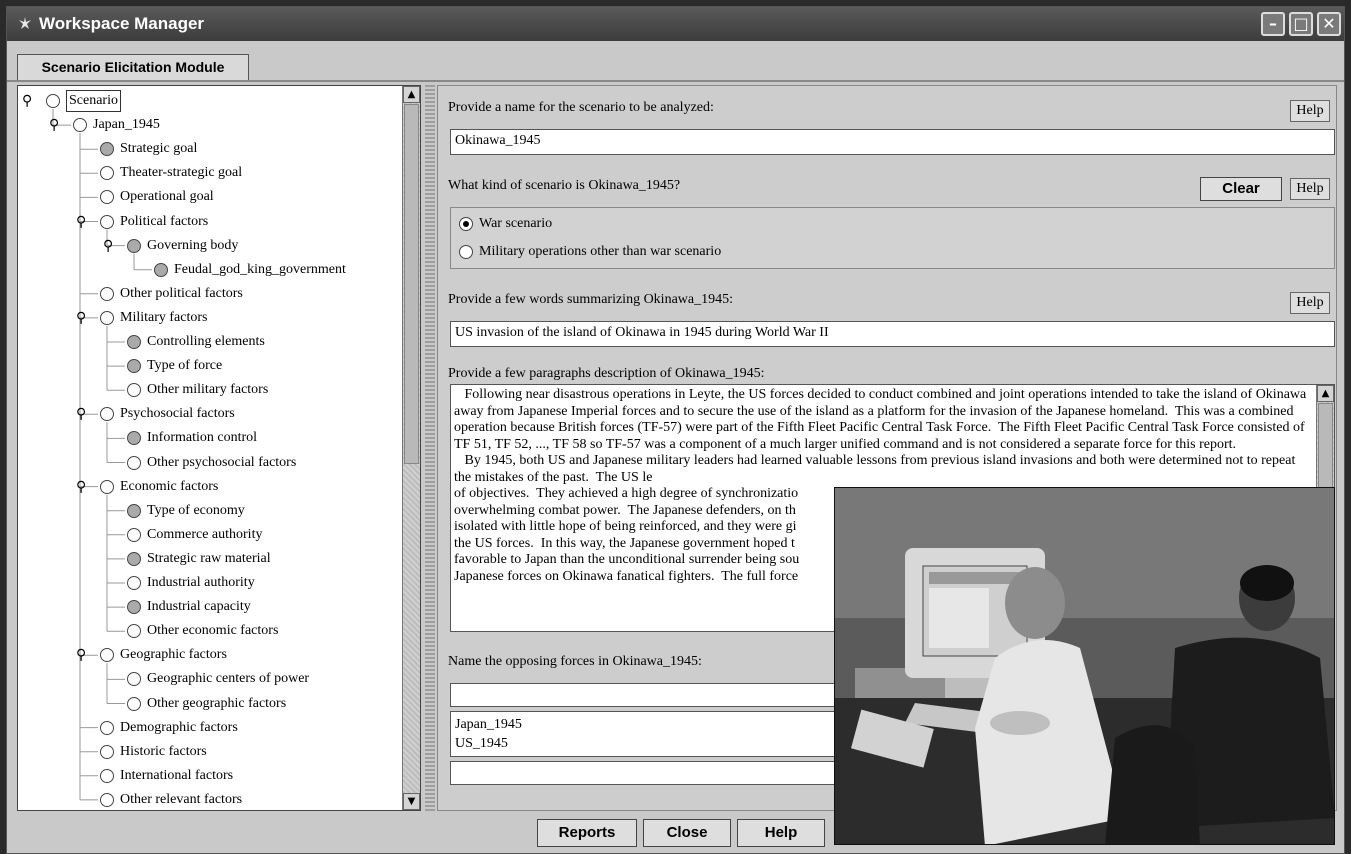 The width and height of the screenshot is (1351, 854). I want to click on tree-node-label: International factors, so click(177, 775).